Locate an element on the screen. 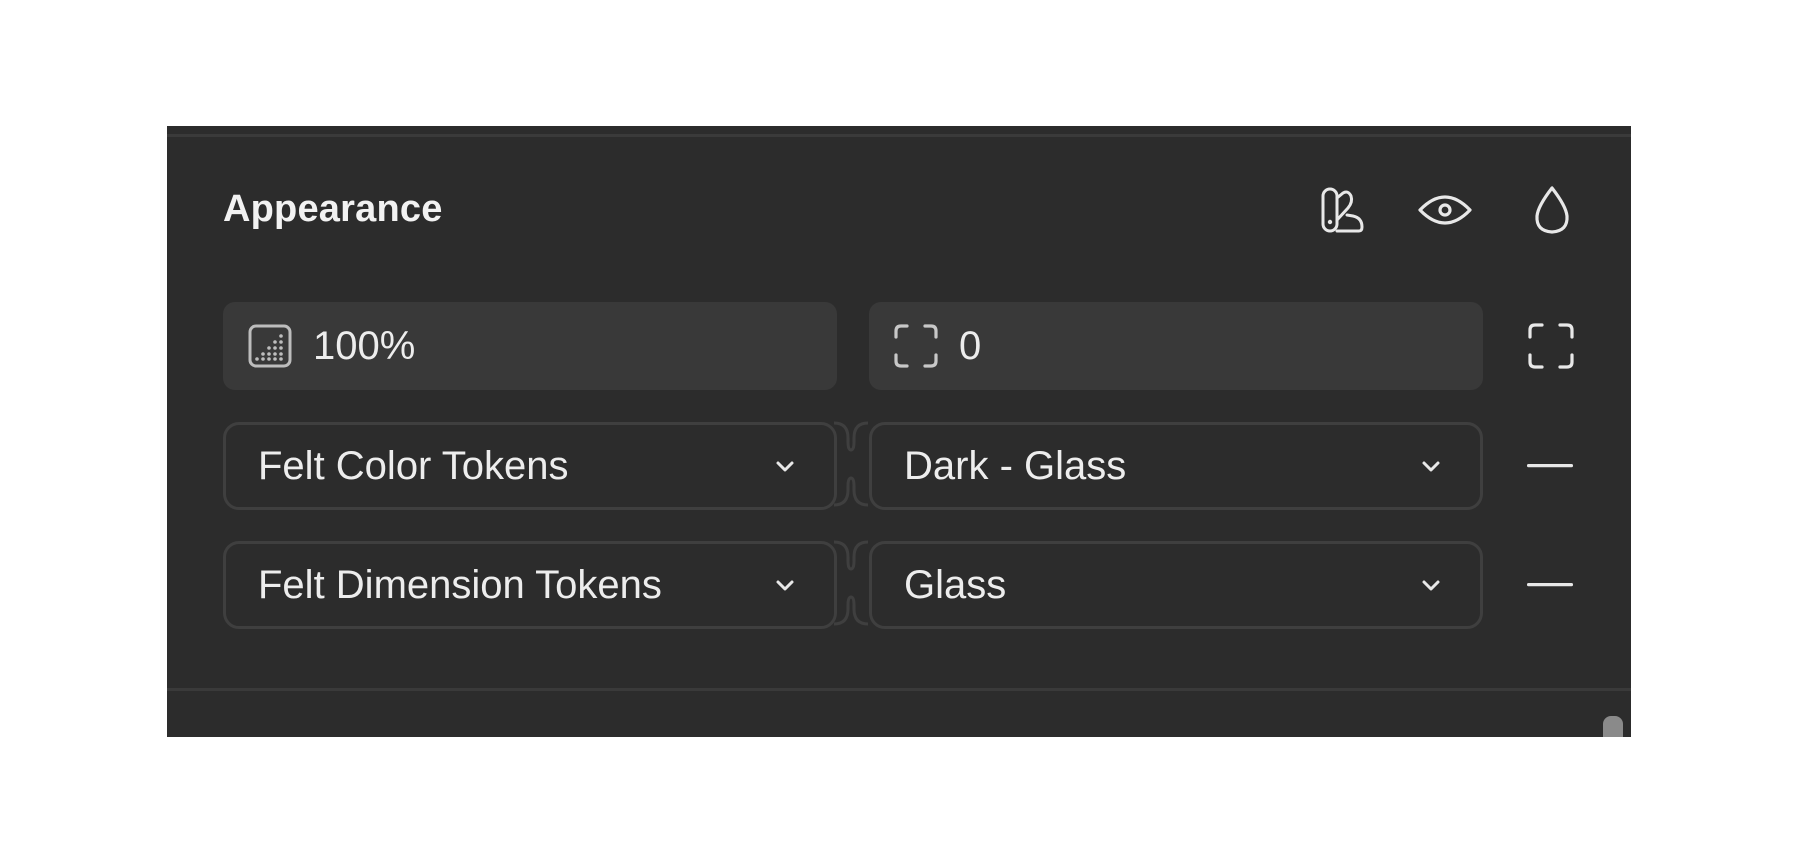 This screenshot has height=860, width=1794. opacity-field: 100% is located at coordinates (530, 346).